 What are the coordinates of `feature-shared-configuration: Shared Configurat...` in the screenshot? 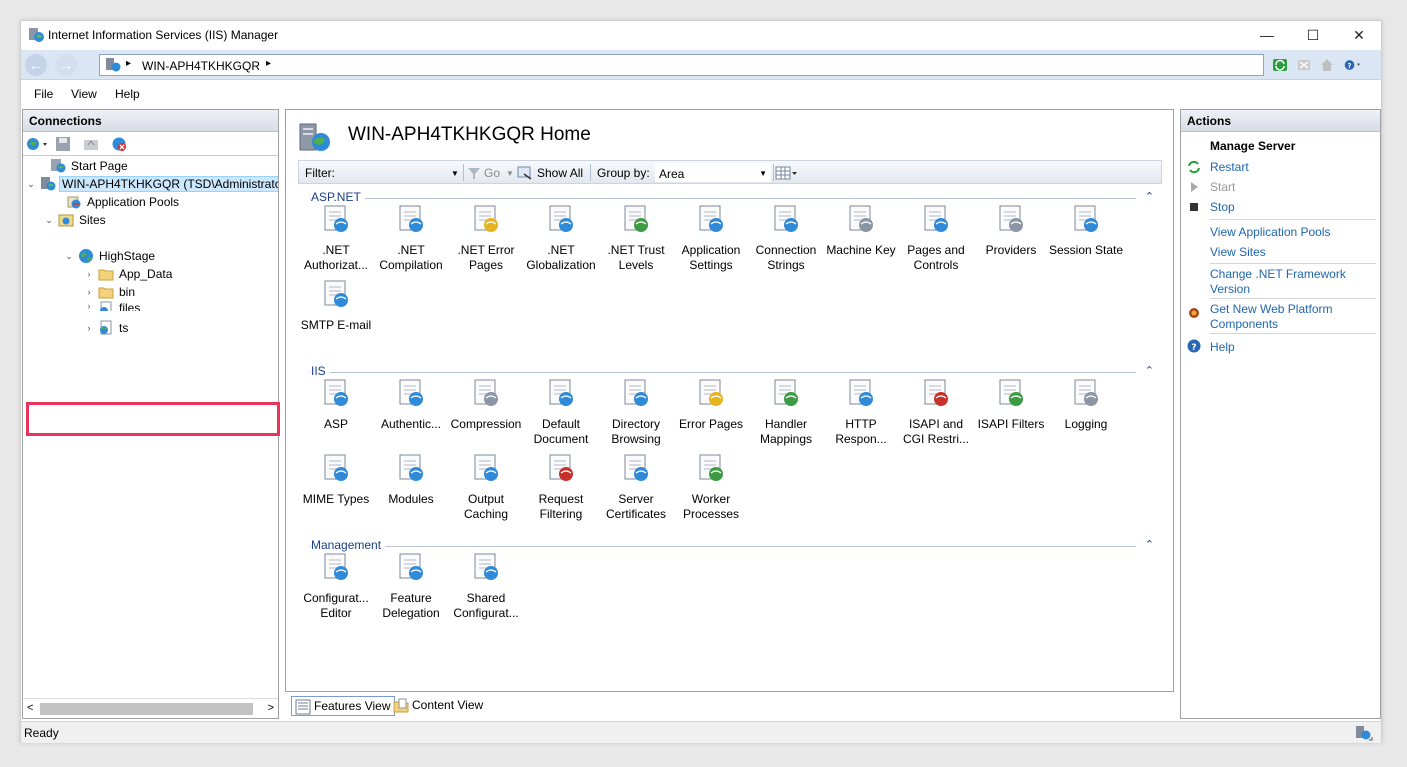 It's located at (486, 586).